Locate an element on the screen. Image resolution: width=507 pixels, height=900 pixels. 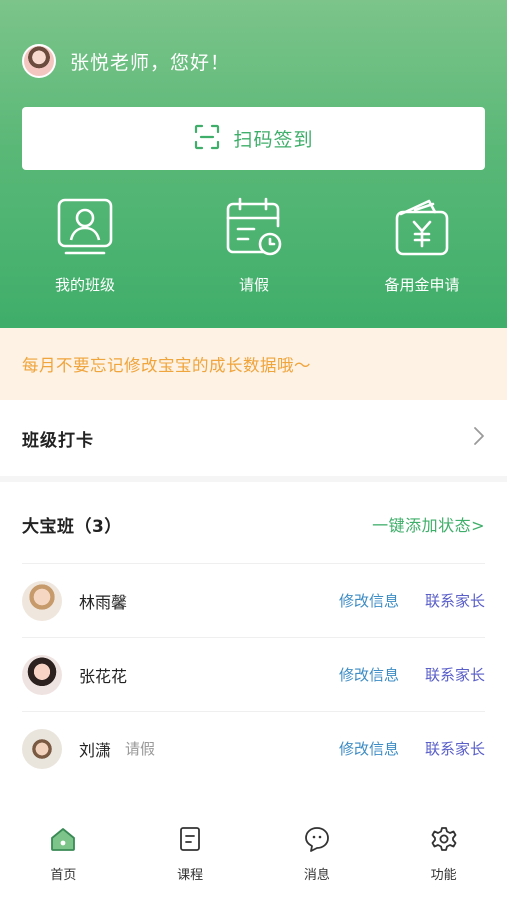
tab-messages: 消息 is located at coordinates (317, 852).